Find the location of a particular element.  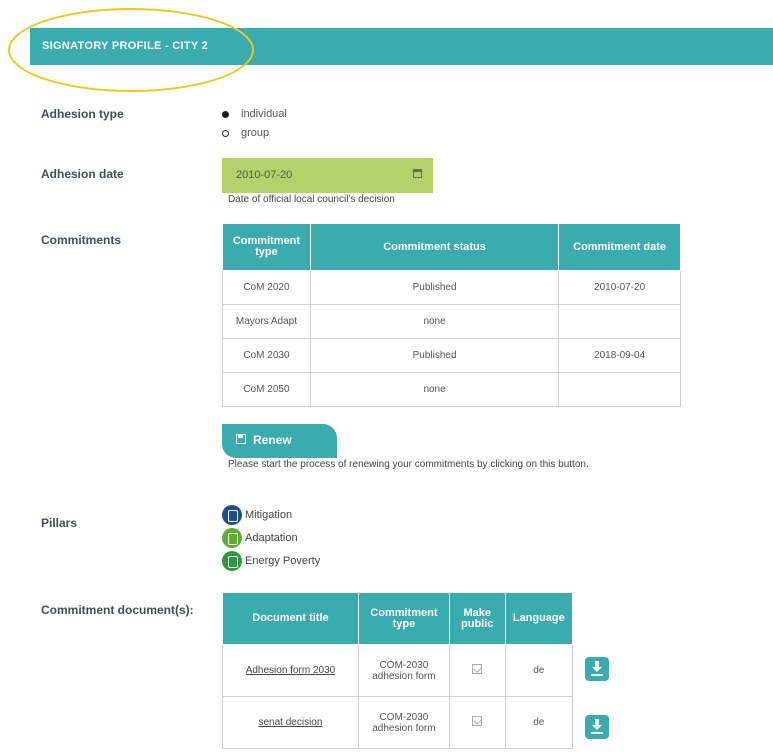

commitment-date: 2010-07-20 is located at coordinates (619, 287).